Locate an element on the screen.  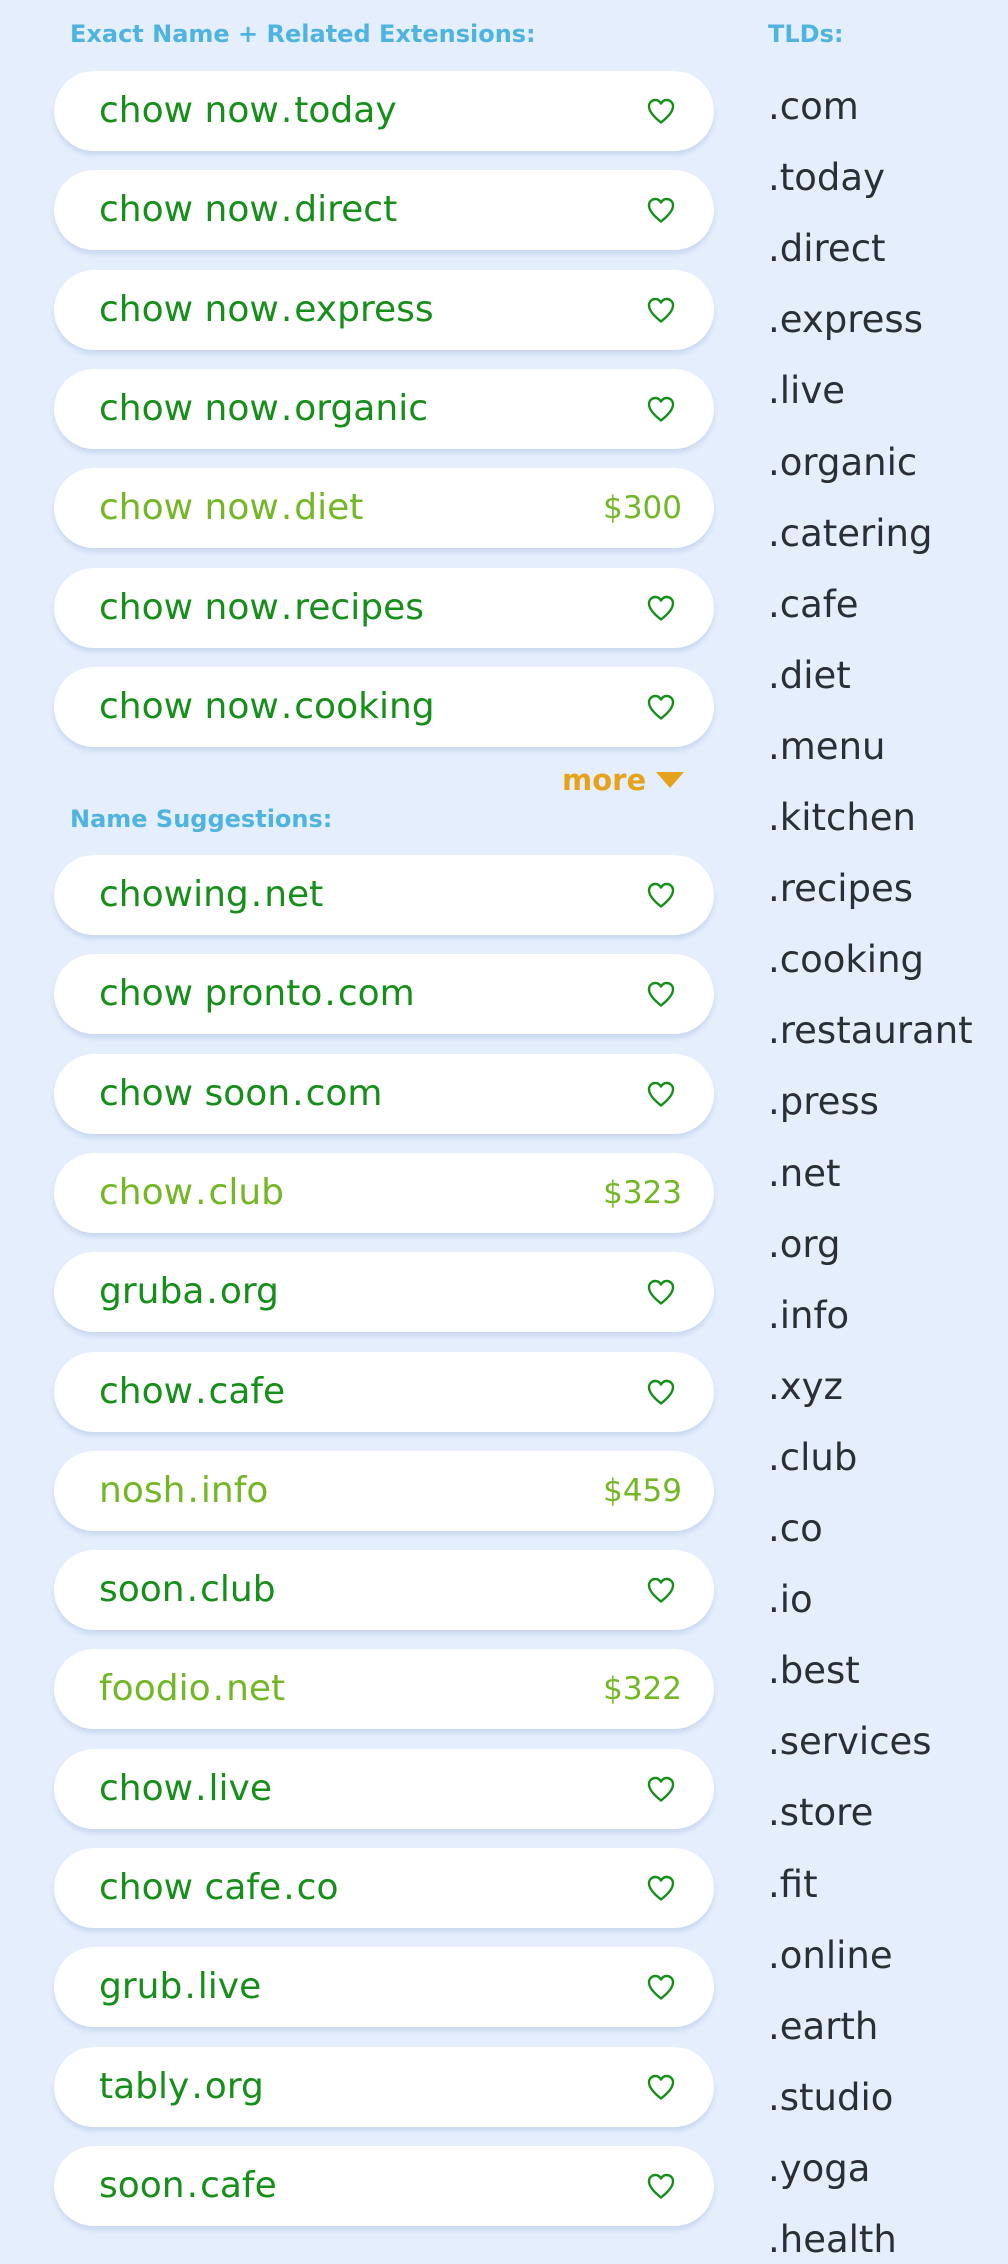
suggestions-section-title: Name Suggestions: is located at coordinates (201, 819).